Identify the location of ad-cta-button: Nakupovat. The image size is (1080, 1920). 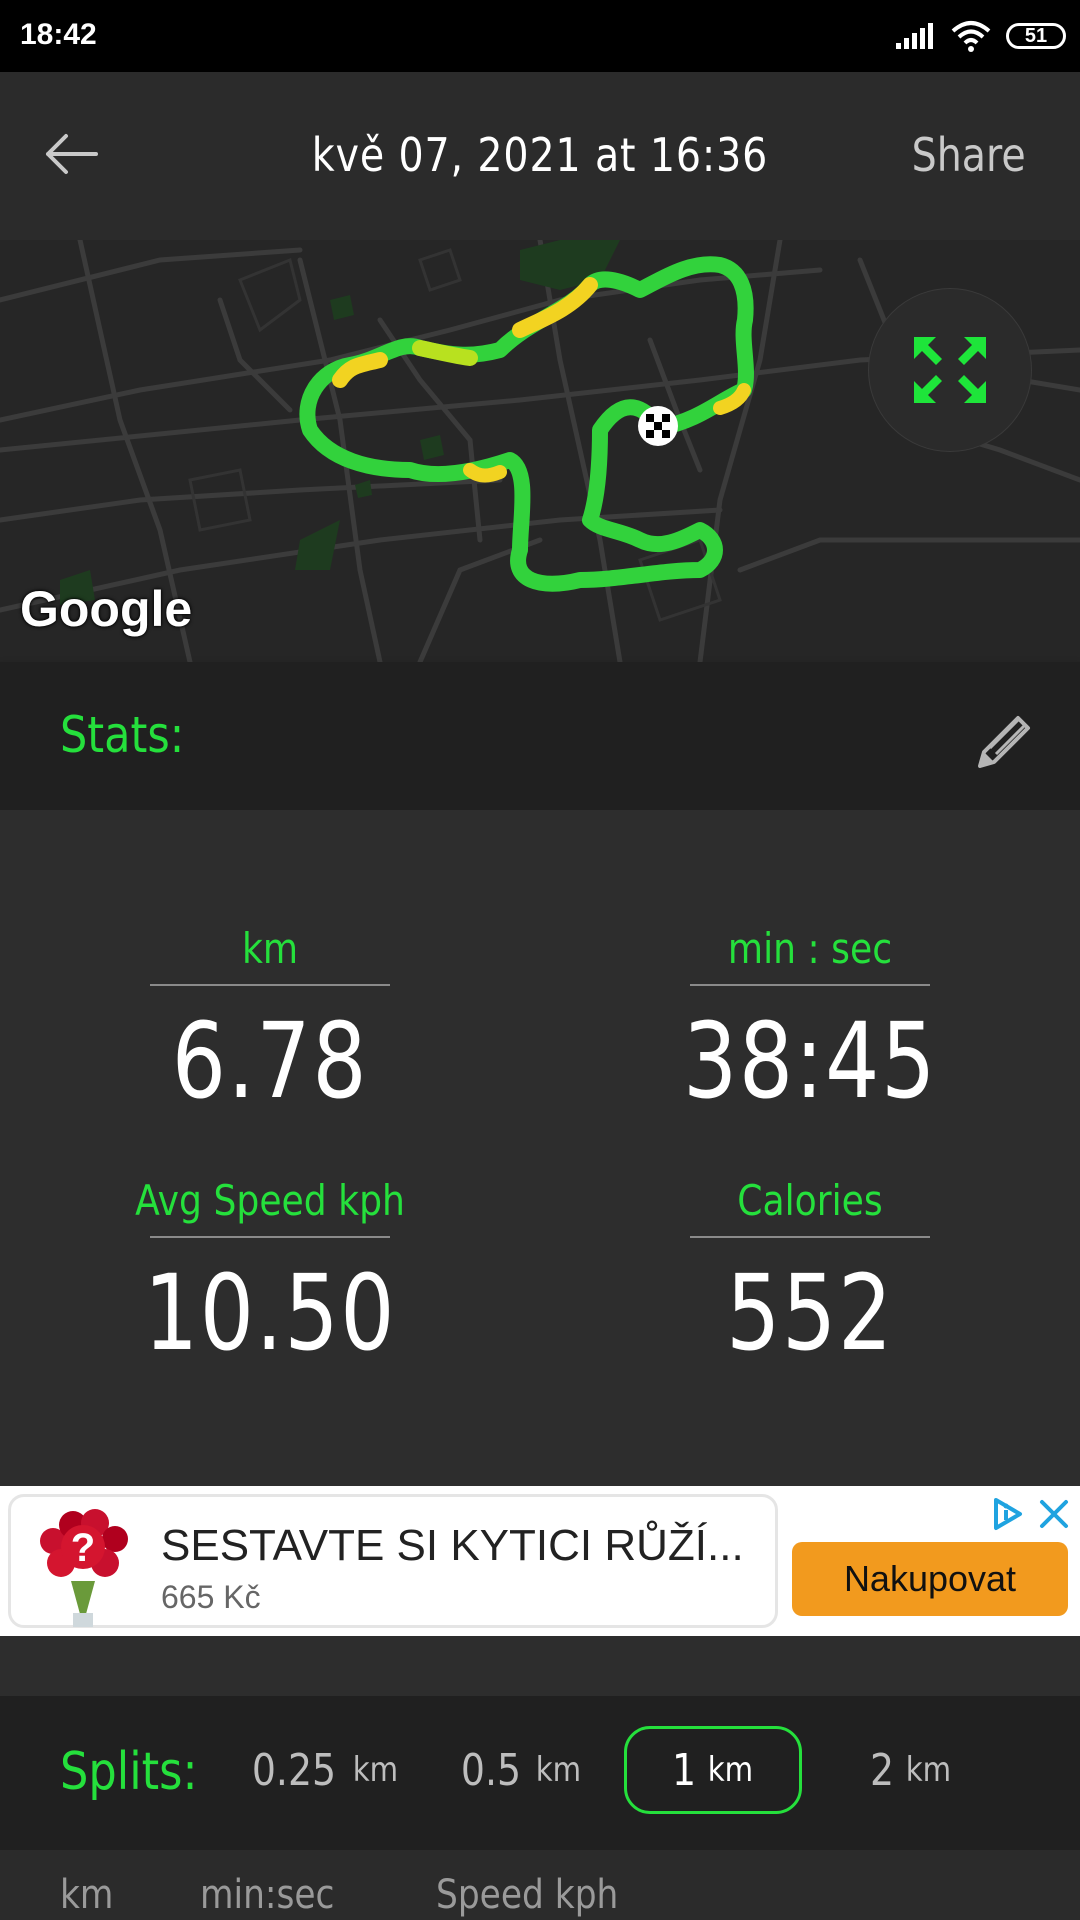
(930, 1579).